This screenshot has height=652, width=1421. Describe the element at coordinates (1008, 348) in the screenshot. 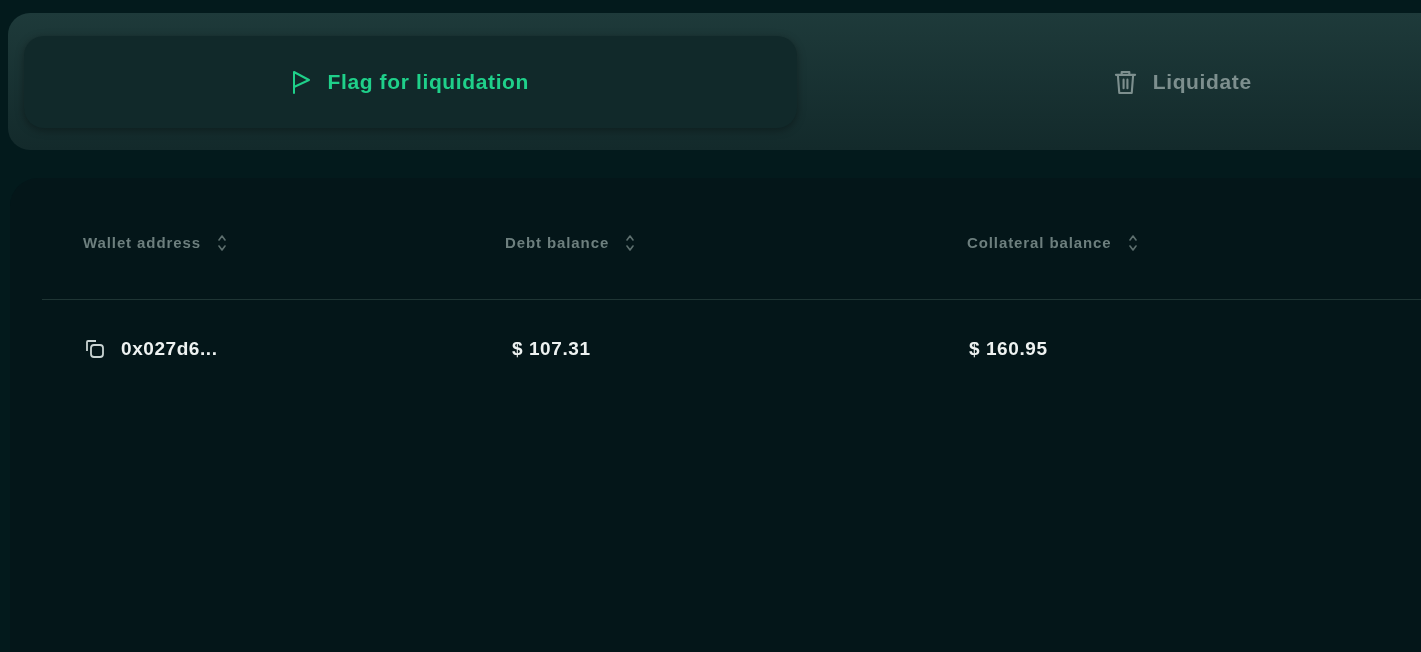

I see `table-cell-text: $ 160.95` at that location.